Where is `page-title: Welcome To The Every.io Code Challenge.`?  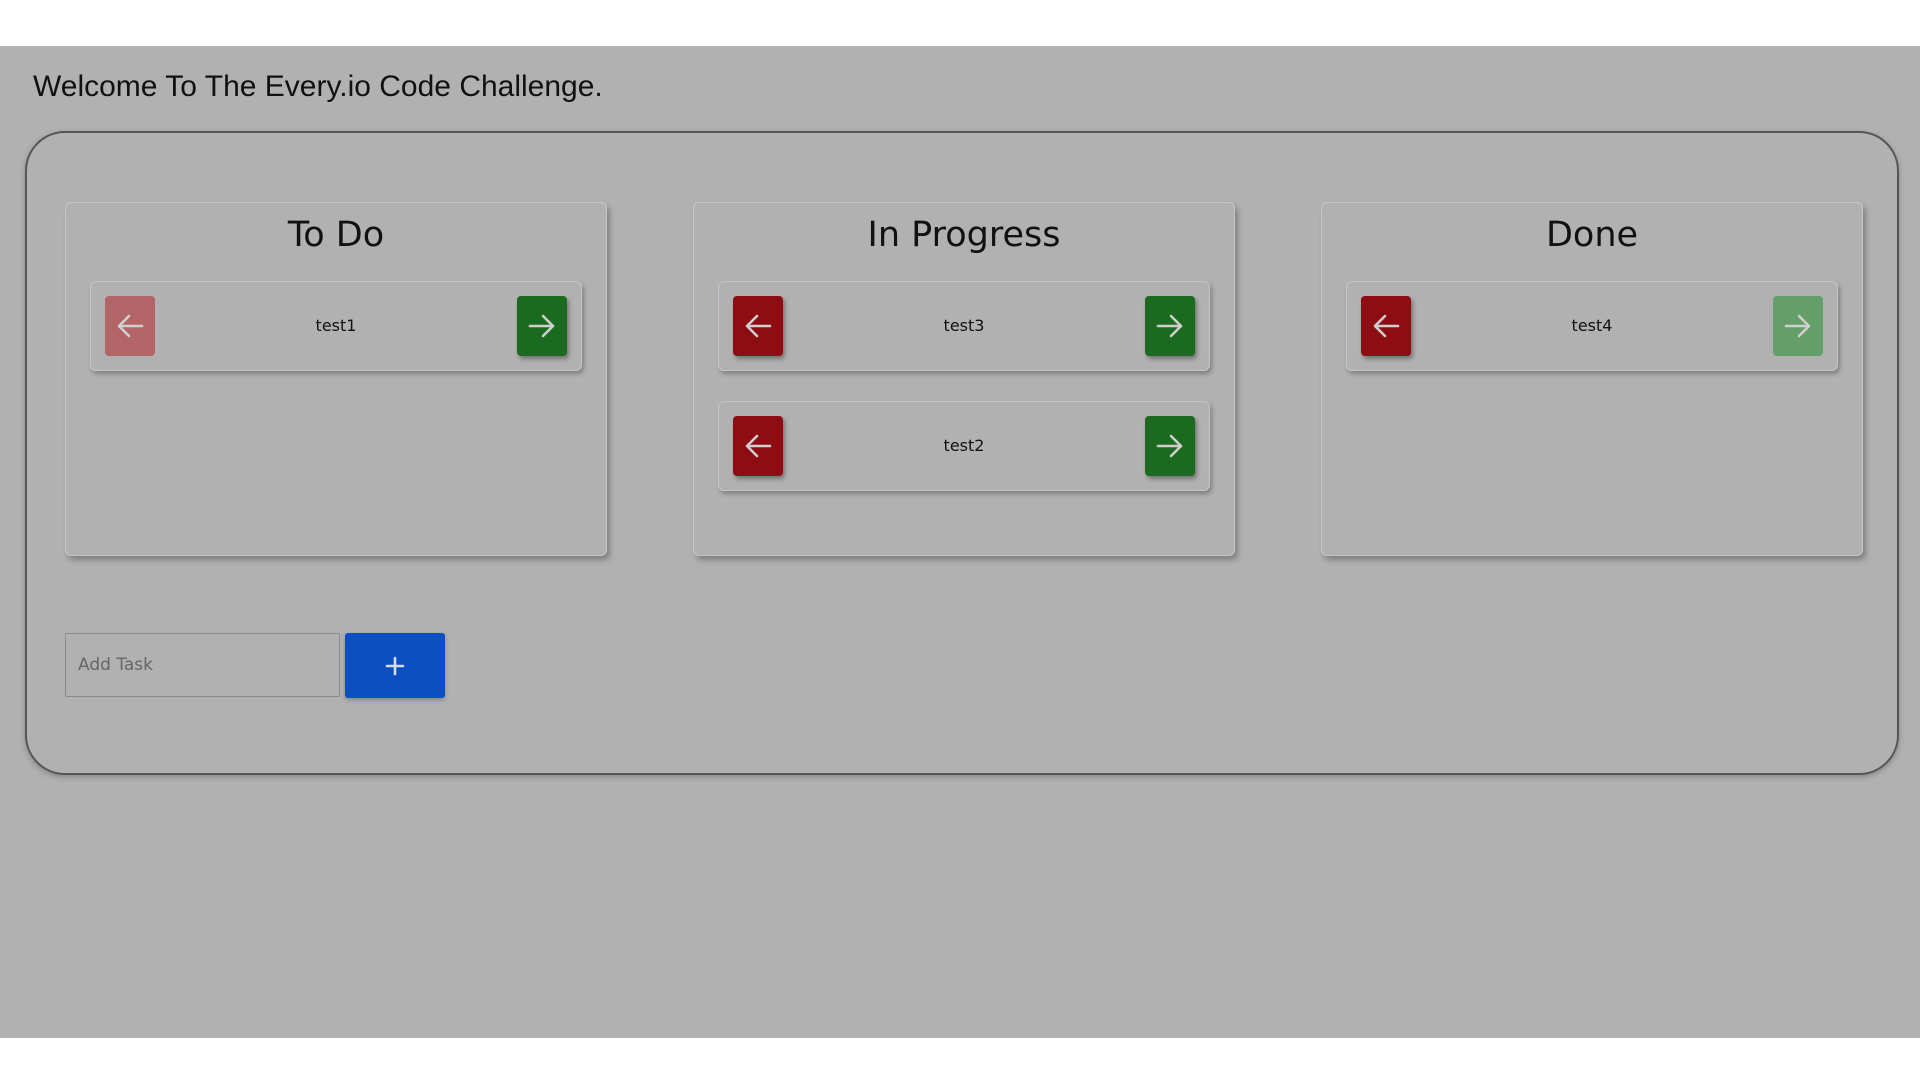 page-title: Welcome To The Every.io Code Challenge. is located at coordinates (318, 86).